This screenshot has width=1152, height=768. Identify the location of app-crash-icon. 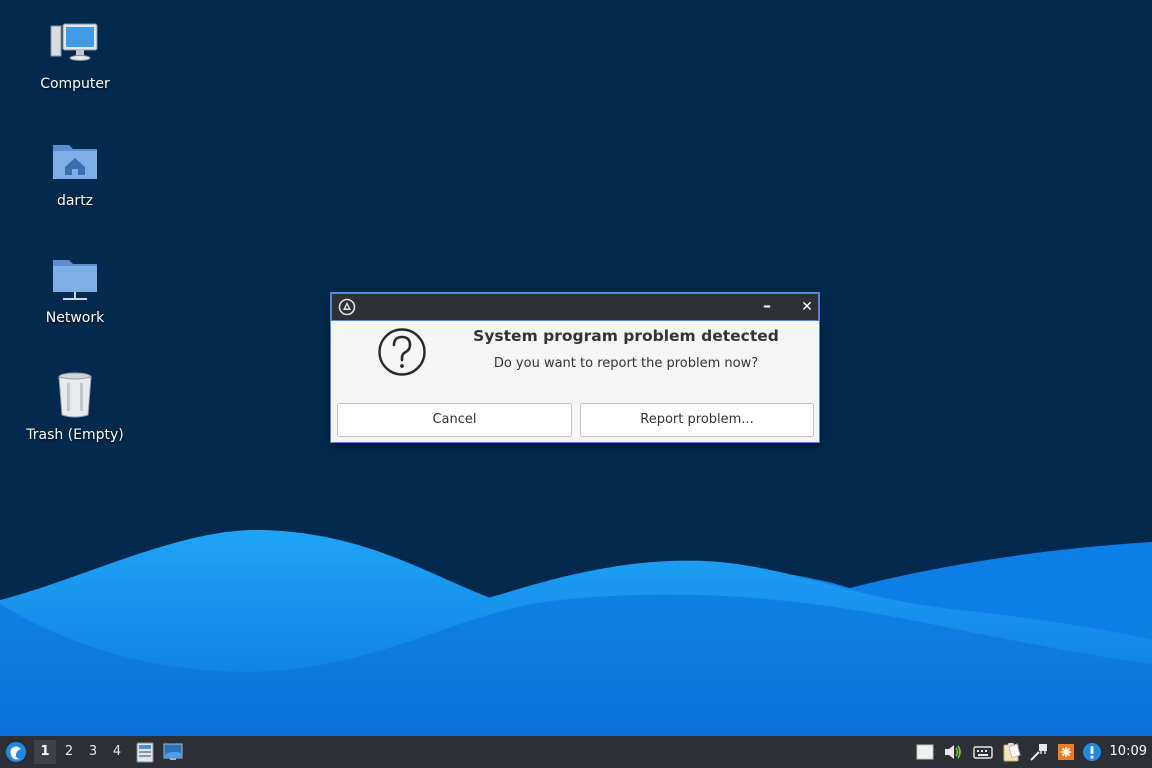
(347, 307).